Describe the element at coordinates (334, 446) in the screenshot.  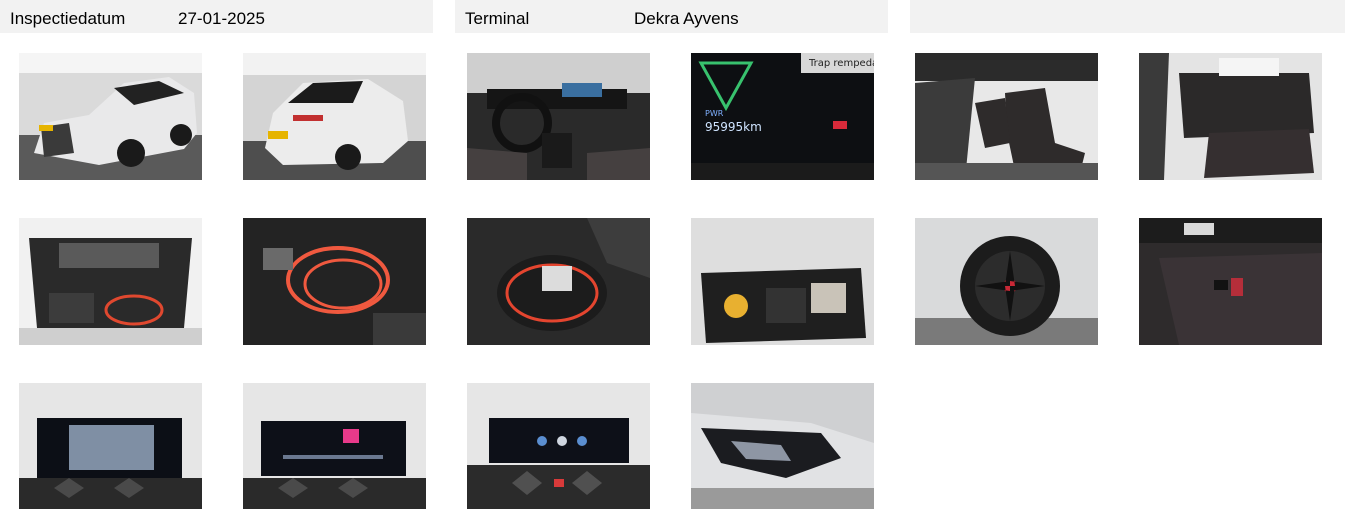
I see `photo-media-screen` at that location.